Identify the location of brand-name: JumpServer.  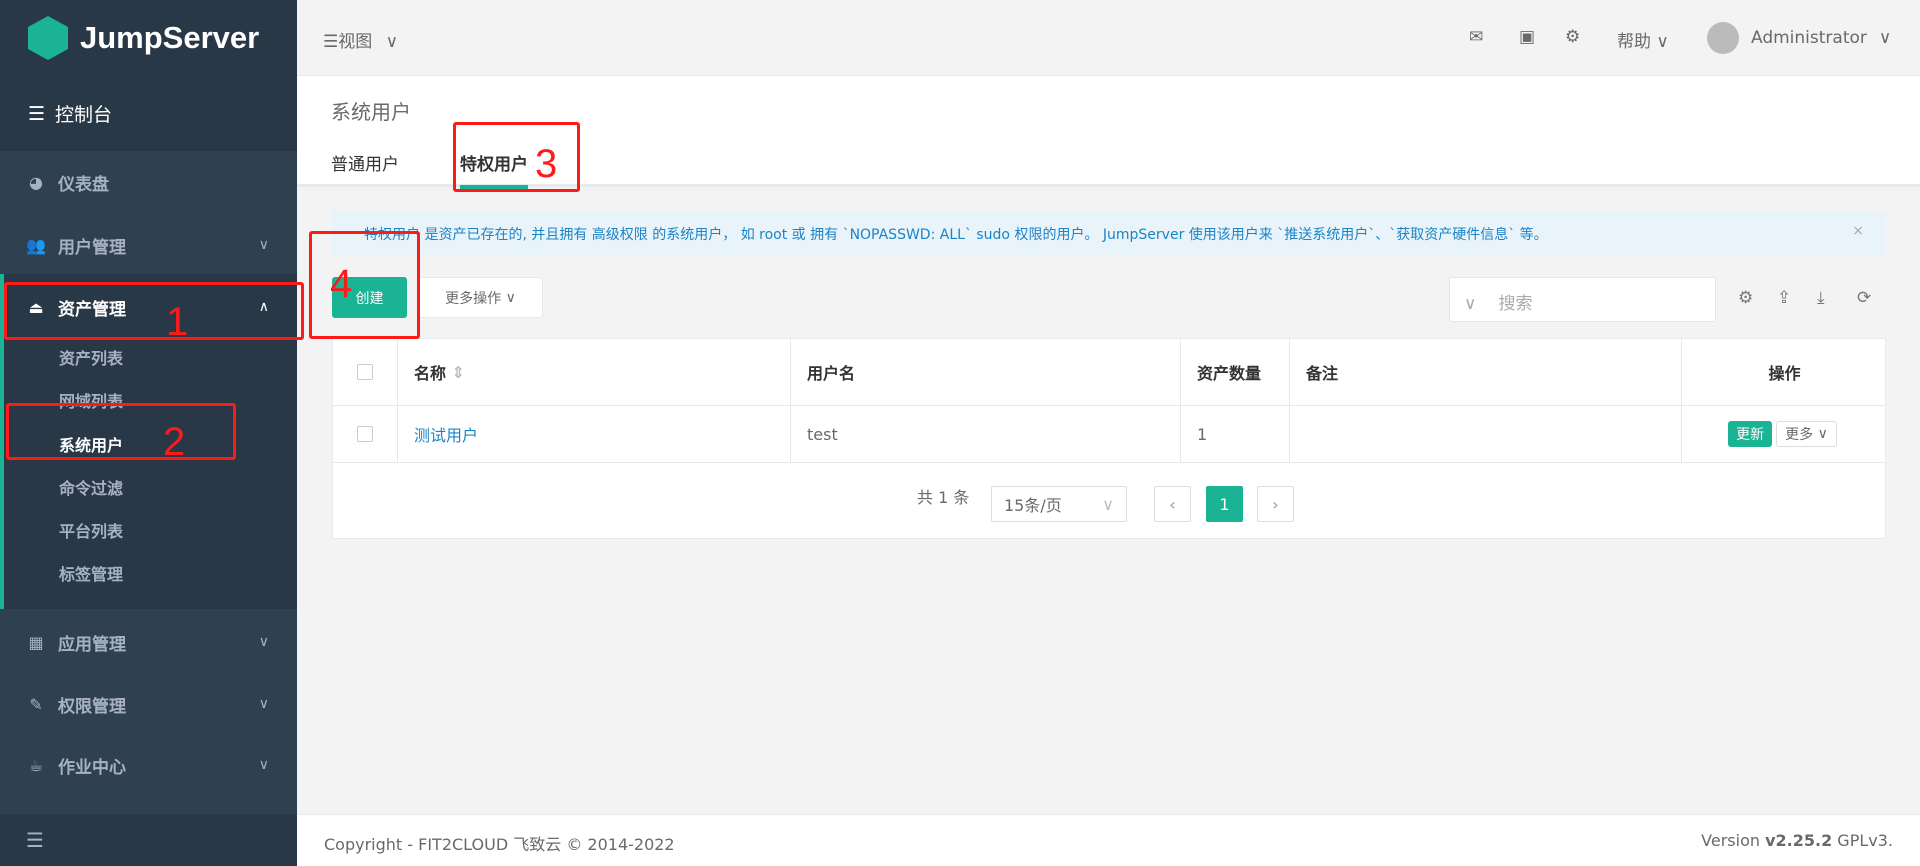
(170, 37).